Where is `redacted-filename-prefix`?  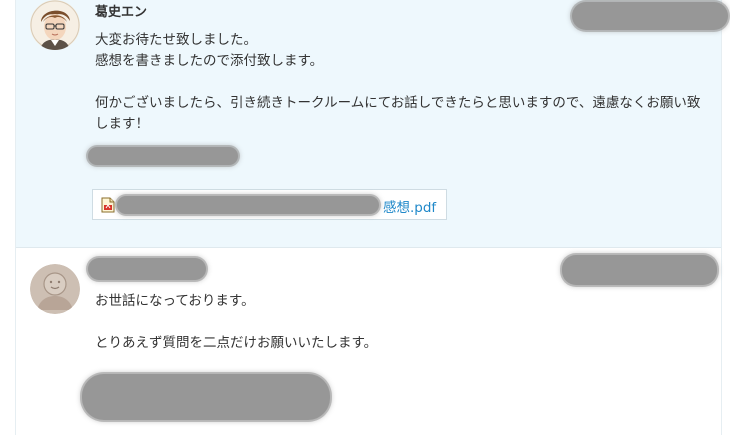
redacted-filename-prefix is located at coordinates (248, 205).